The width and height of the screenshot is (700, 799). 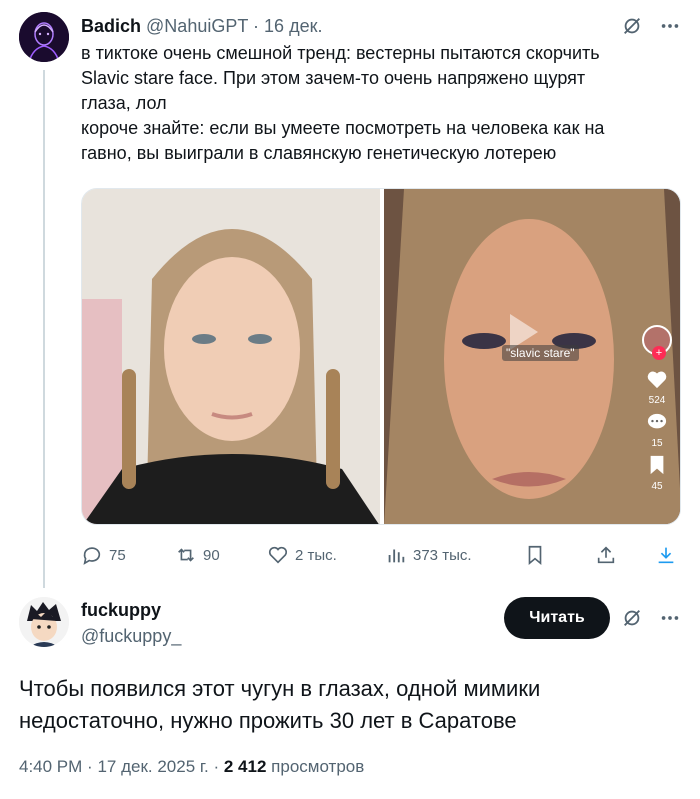 I want to click on views-button: 373 тыс., so click(x=428, y=555).